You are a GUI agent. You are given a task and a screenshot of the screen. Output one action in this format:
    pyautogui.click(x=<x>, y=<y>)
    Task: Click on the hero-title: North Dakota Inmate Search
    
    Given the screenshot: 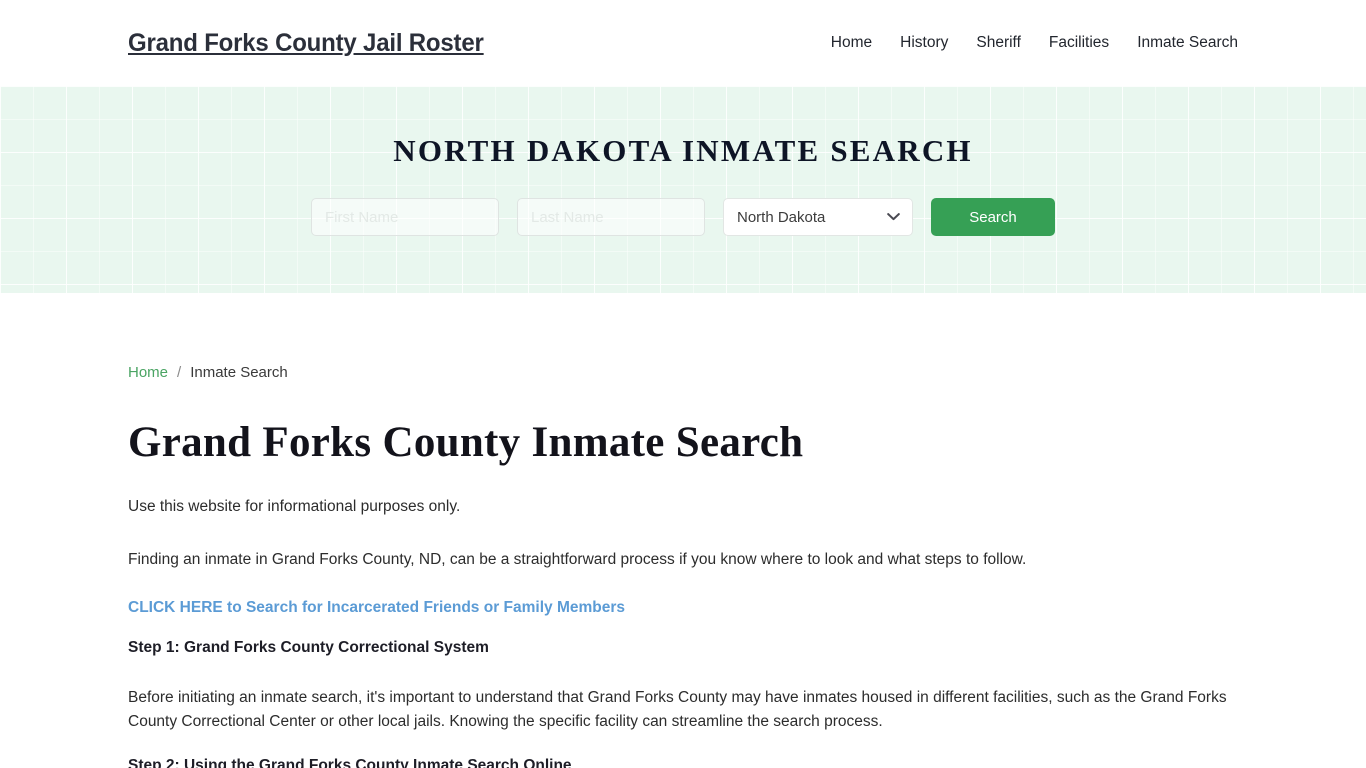 What is the action you would take?
    pyautogui.click(x=683, y=150)
    